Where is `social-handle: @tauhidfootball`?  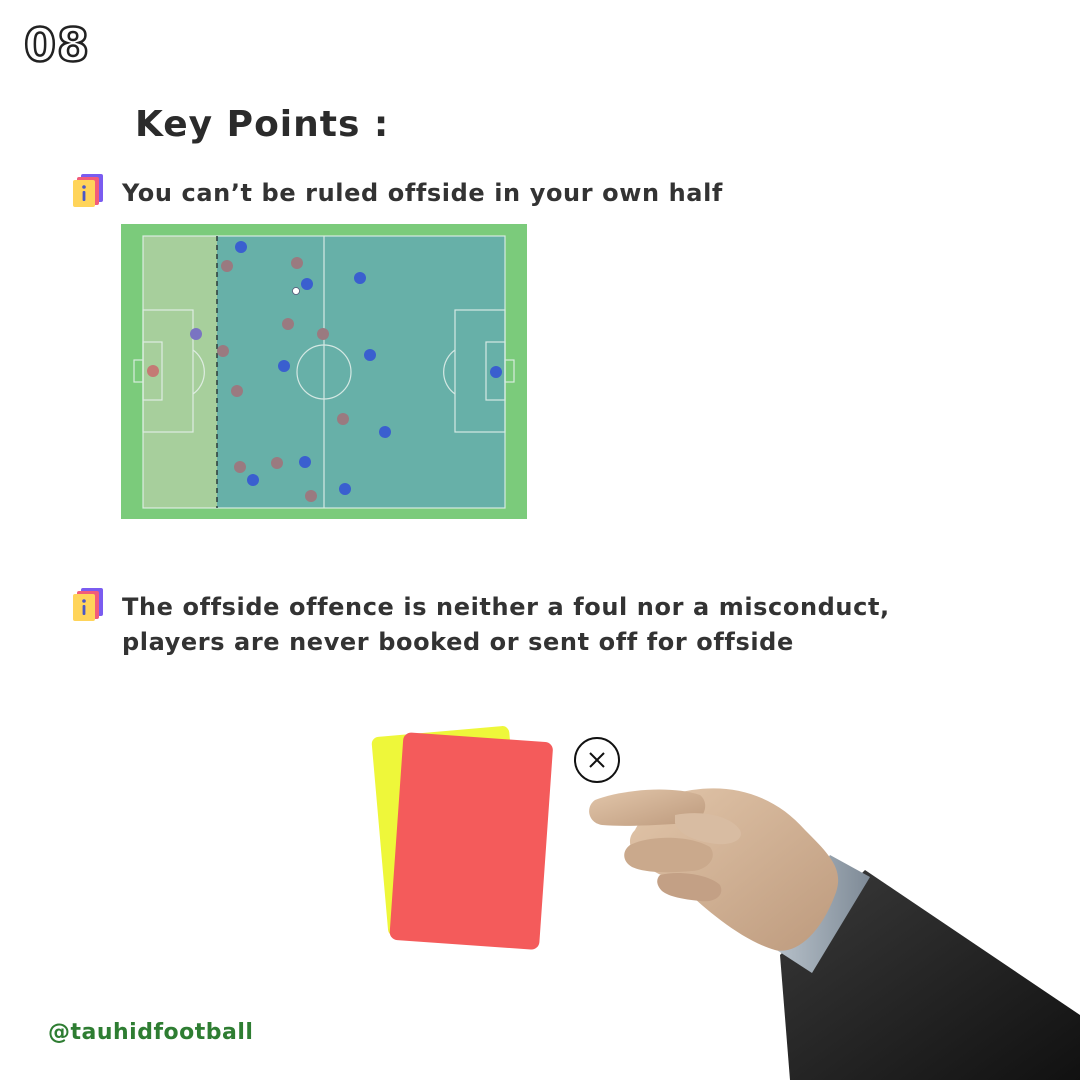 social-handle: @tauhidfootball is located at coordinates (150, 1032).